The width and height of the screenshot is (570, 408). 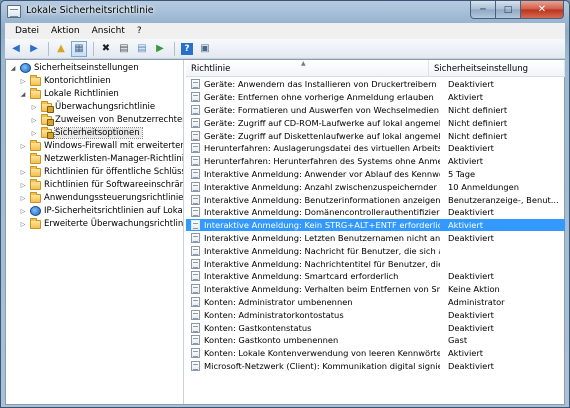 What do you see at coordinates (375, 340) in the screenshot?
I see `table-row: Konten: Gastkonto umbenennen Gast` at bounding box center [375, 340].